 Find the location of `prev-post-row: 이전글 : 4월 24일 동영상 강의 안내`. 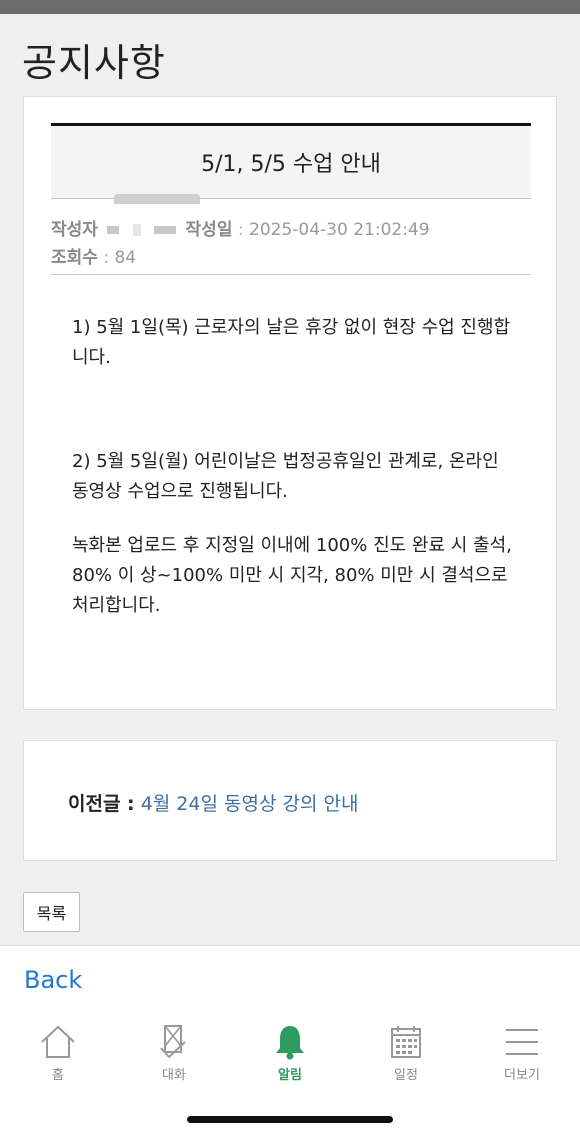

prev-post-row: 이전글 : 4월 24일 동영상 강의 안내 is located at coordinates (213, 802).